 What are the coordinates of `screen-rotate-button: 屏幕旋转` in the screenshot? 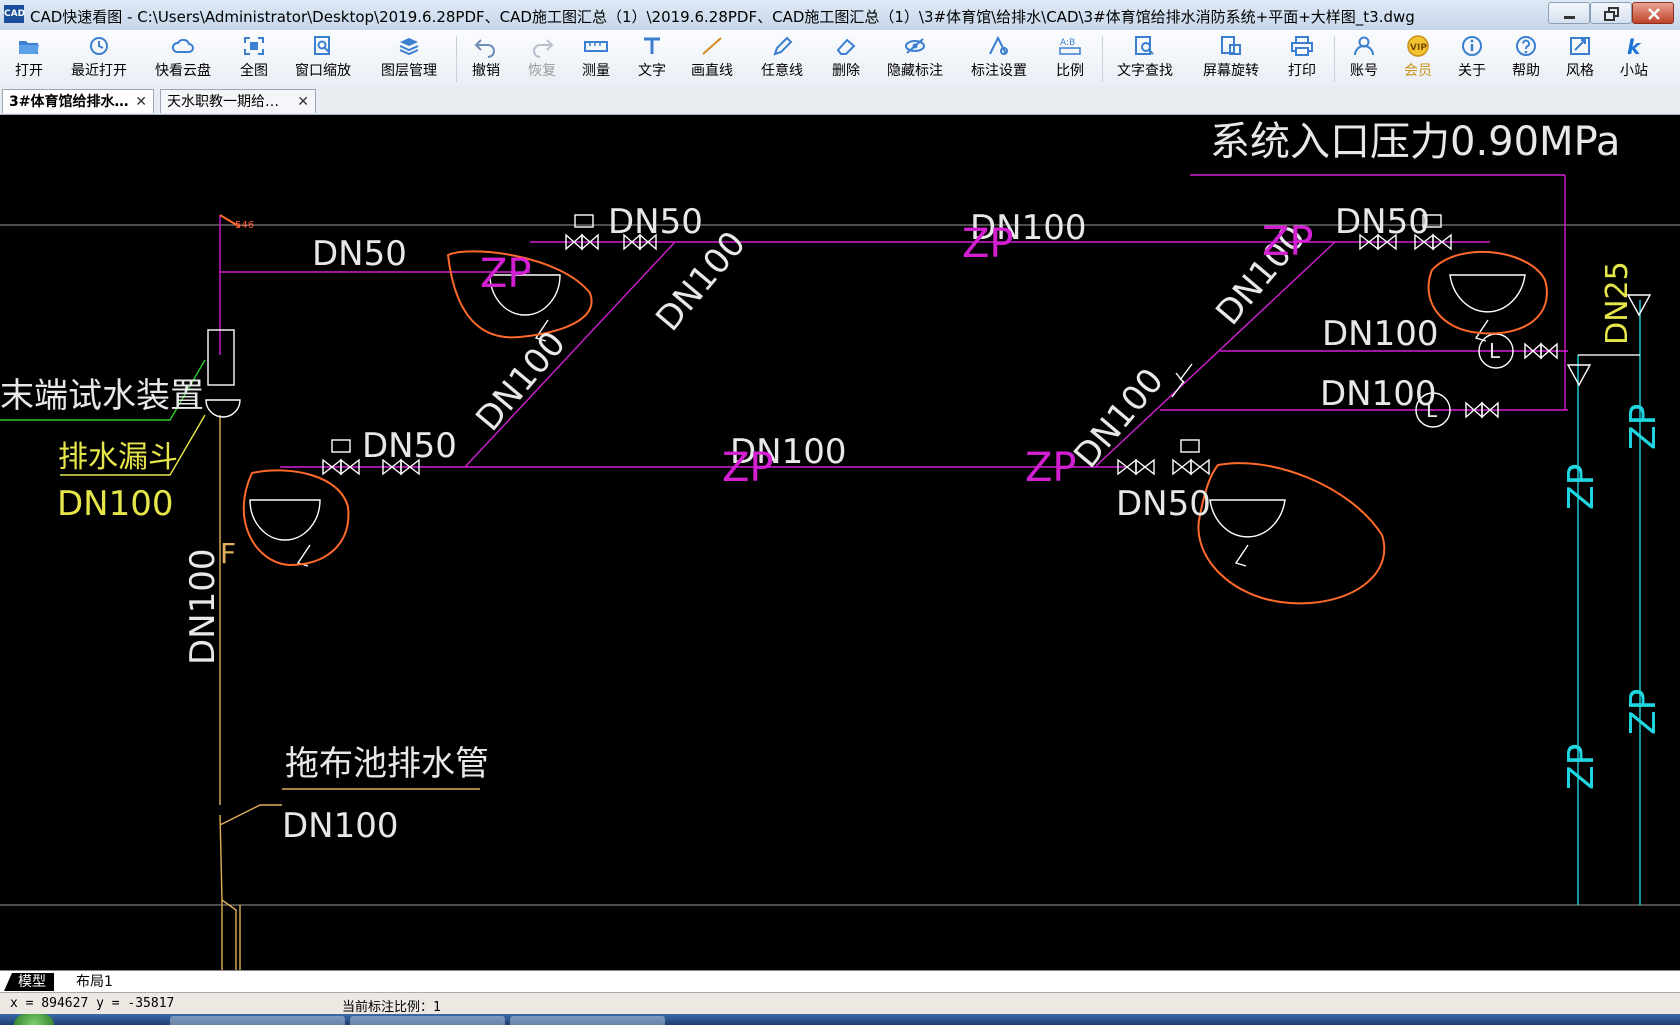 It's located at (1231, 59).